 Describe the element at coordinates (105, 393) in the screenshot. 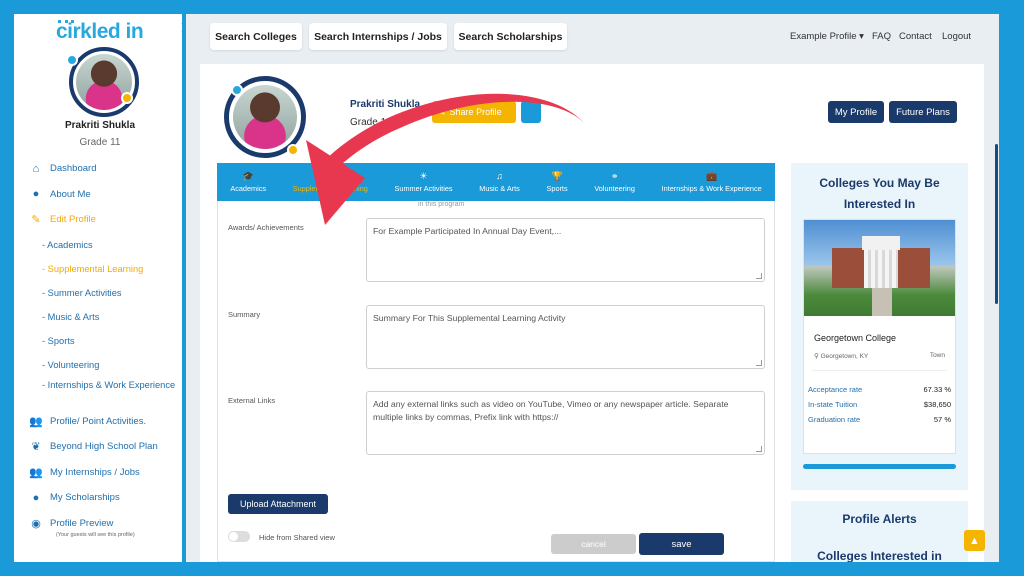

I see `sidebar-subitem-internships: - Internships & Work Experience` at that location.